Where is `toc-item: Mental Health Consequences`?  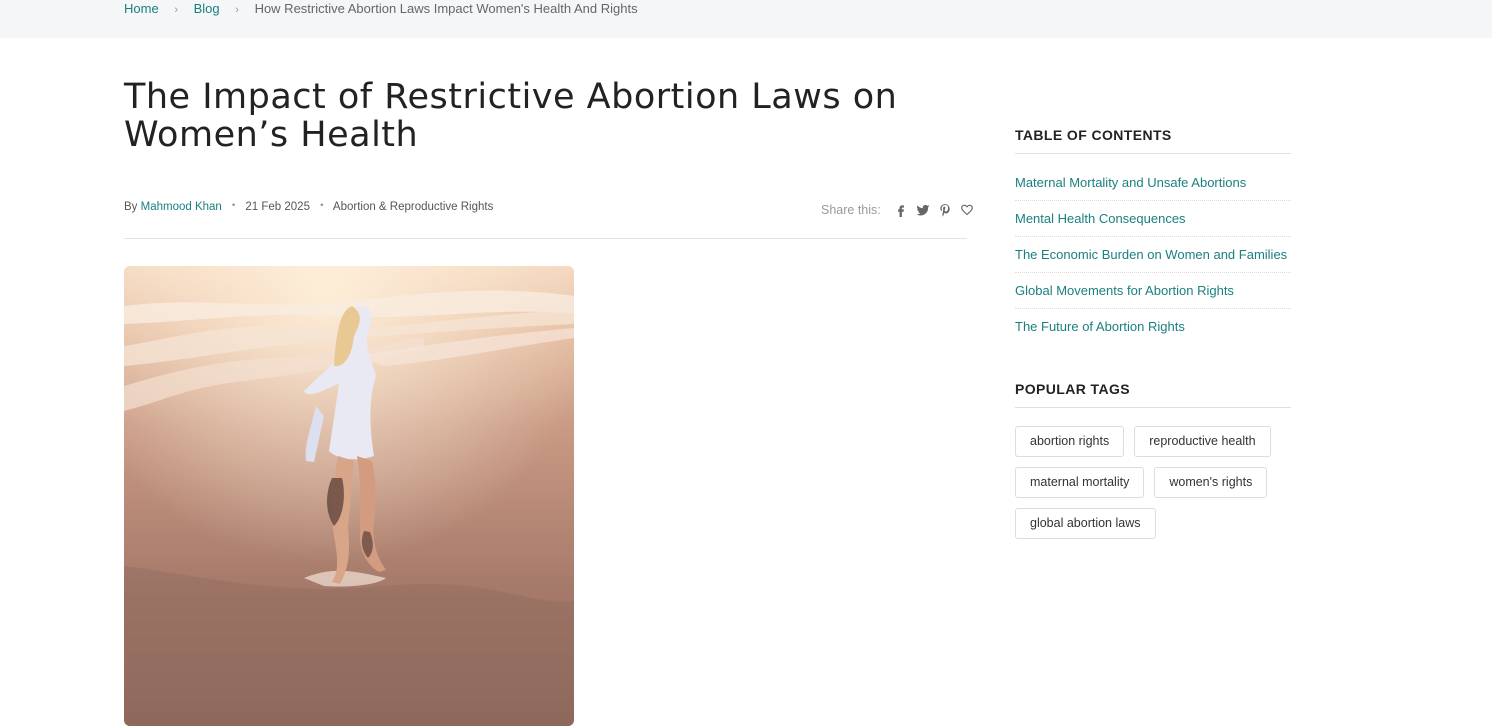
toc-item: Mental Health Consequences is located at coordinates (1153, 219).